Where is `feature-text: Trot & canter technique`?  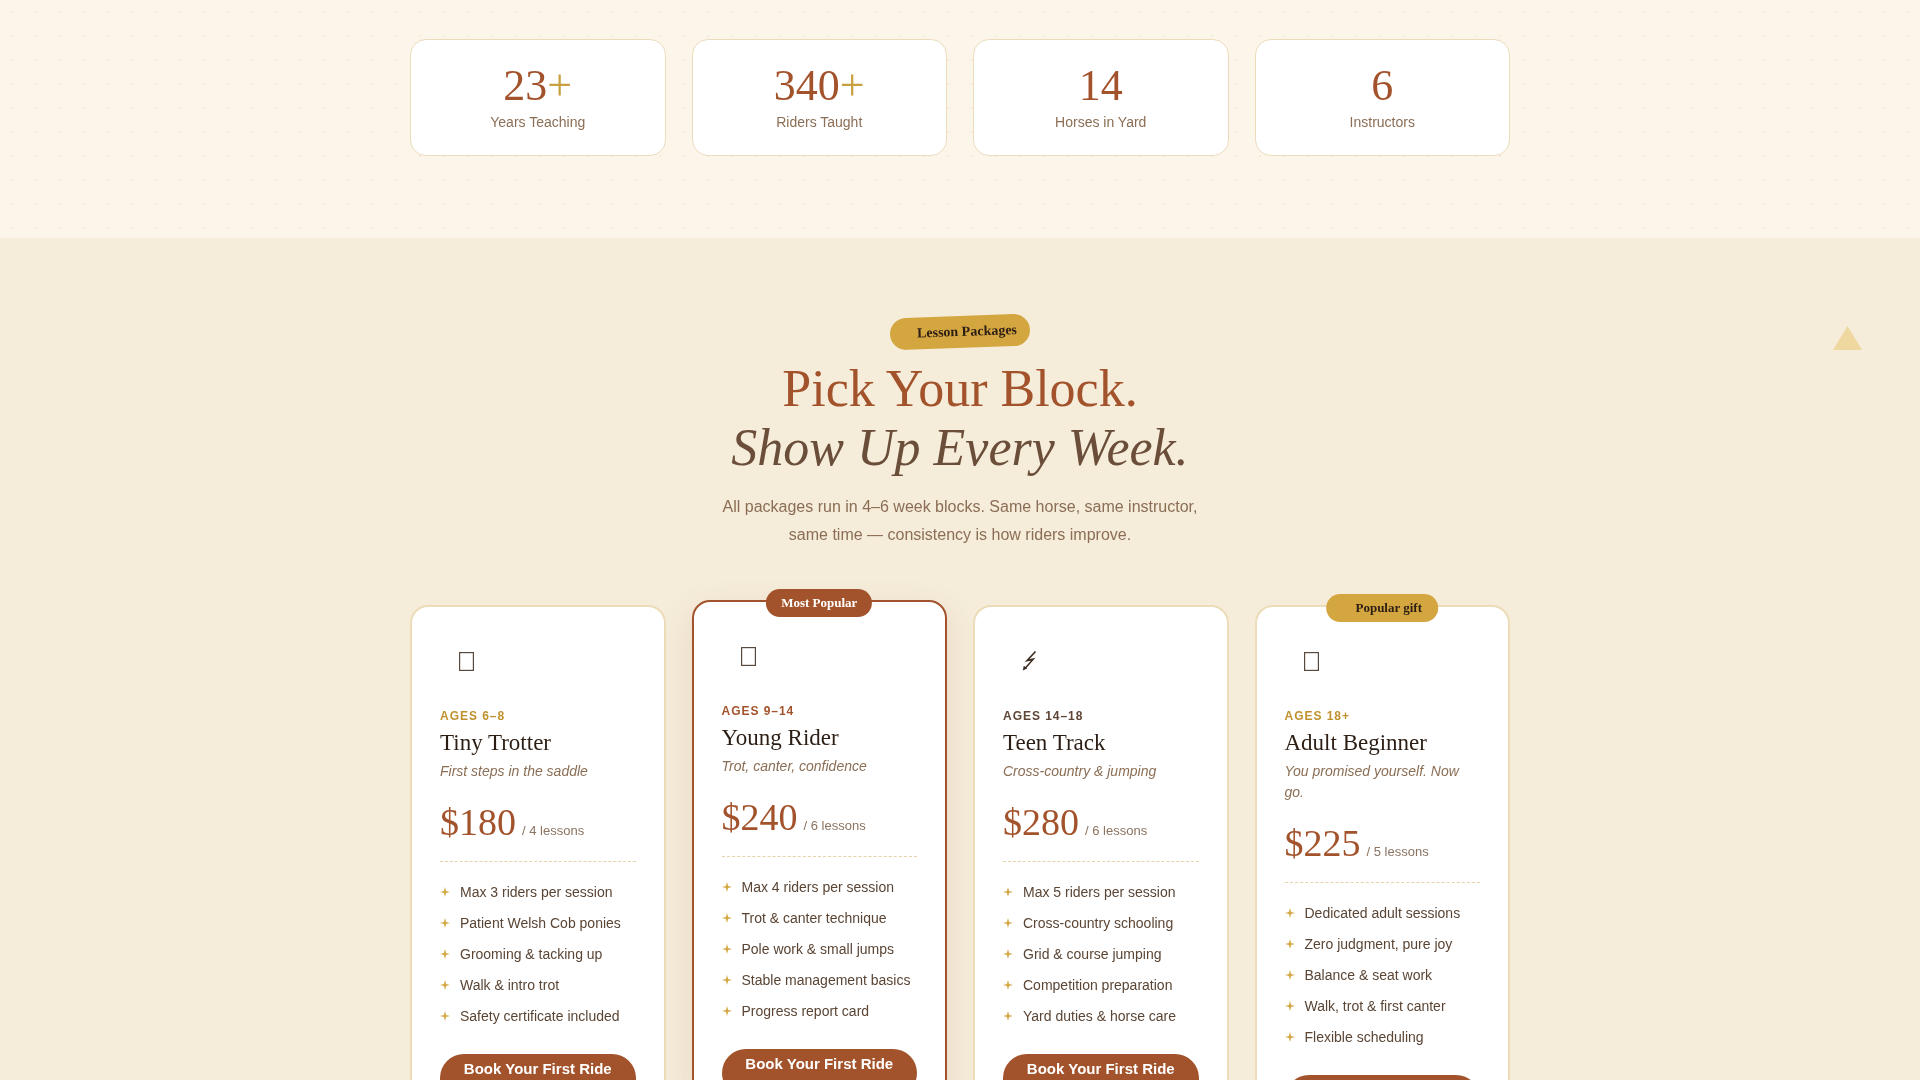
feature-text: Trot & canter technique is located at coordinates (814, 918).